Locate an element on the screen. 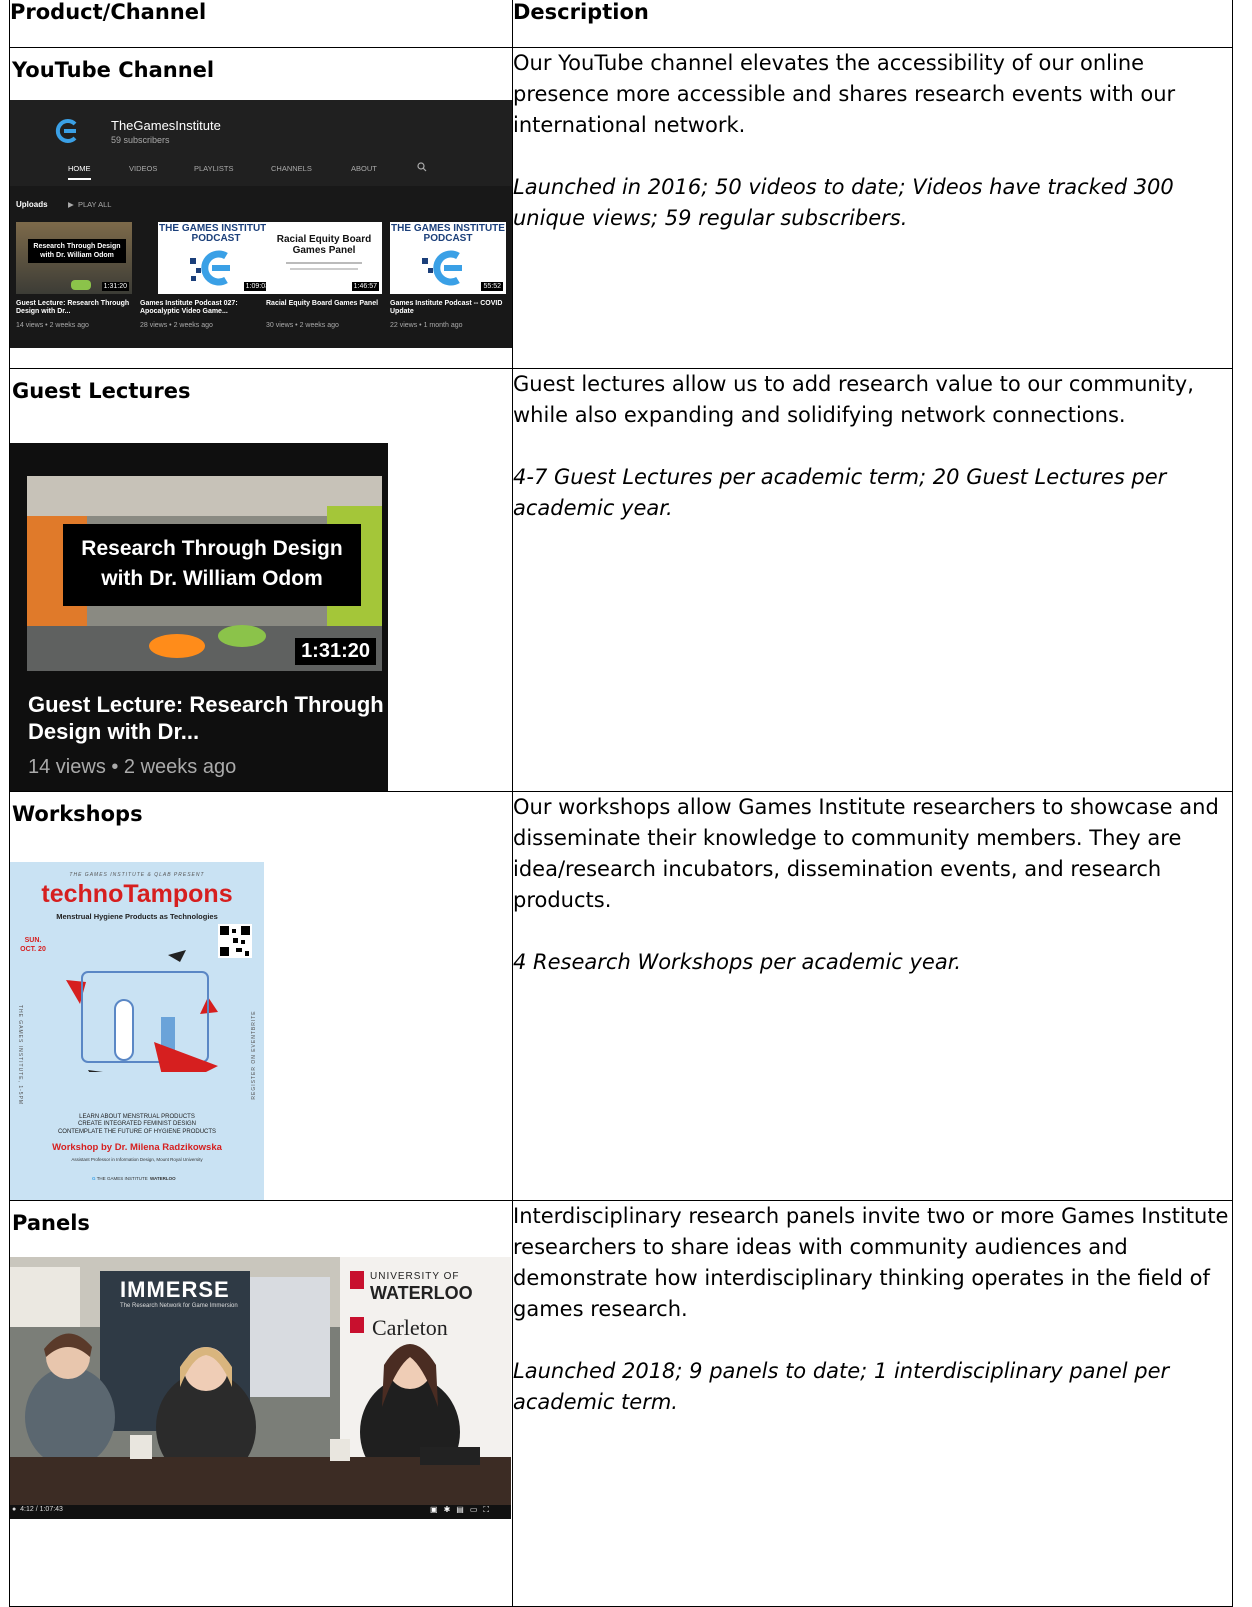 This screenshot has width=1252, height=1607. video-thumbnail: THE GAMES INSTITUTE PODCAST 55:52 is located at coordinates (448, 257).